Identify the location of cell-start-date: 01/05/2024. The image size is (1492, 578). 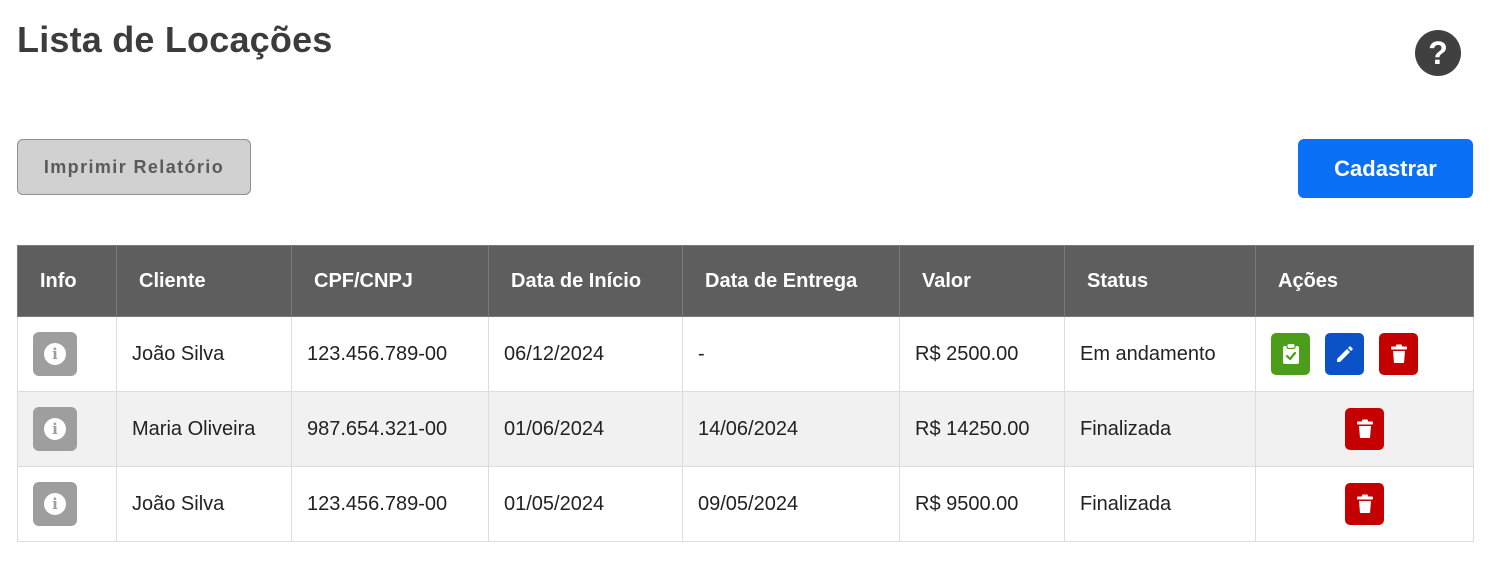
(585, 504).